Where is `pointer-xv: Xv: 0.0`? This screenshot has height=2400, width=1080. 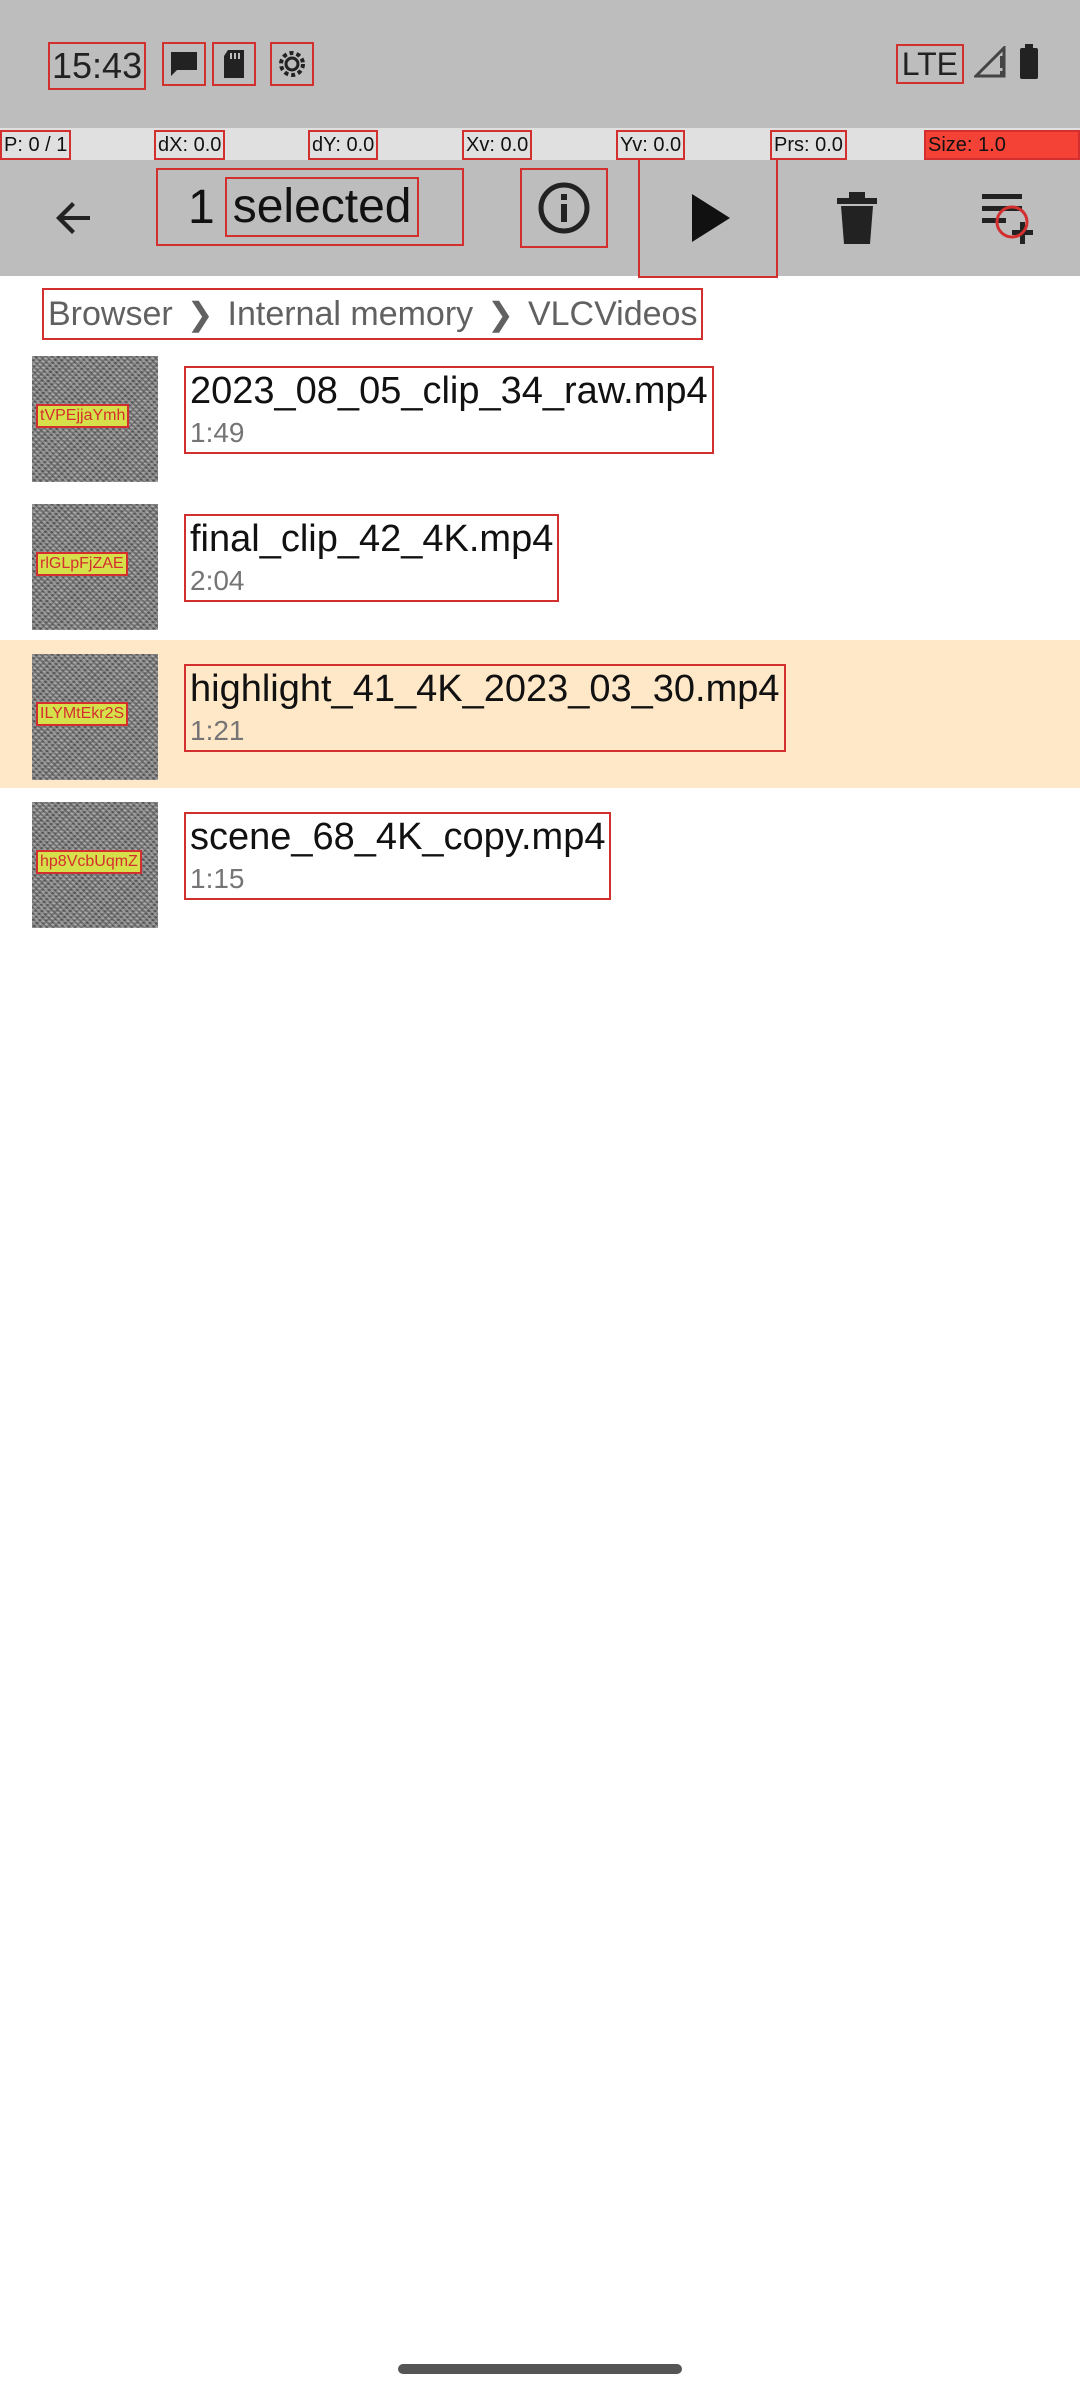 pointer-xv: Xv: 0.0 is located at coordinates (497, 145).